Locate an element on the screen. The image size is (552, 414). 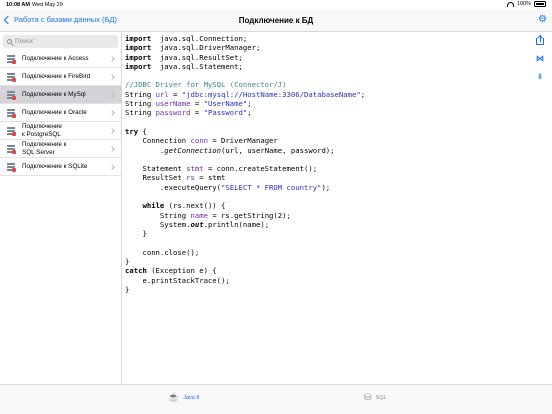
code-line: .executeQuery("SELECT * FROM country"); is located at coordinates (326, 187).